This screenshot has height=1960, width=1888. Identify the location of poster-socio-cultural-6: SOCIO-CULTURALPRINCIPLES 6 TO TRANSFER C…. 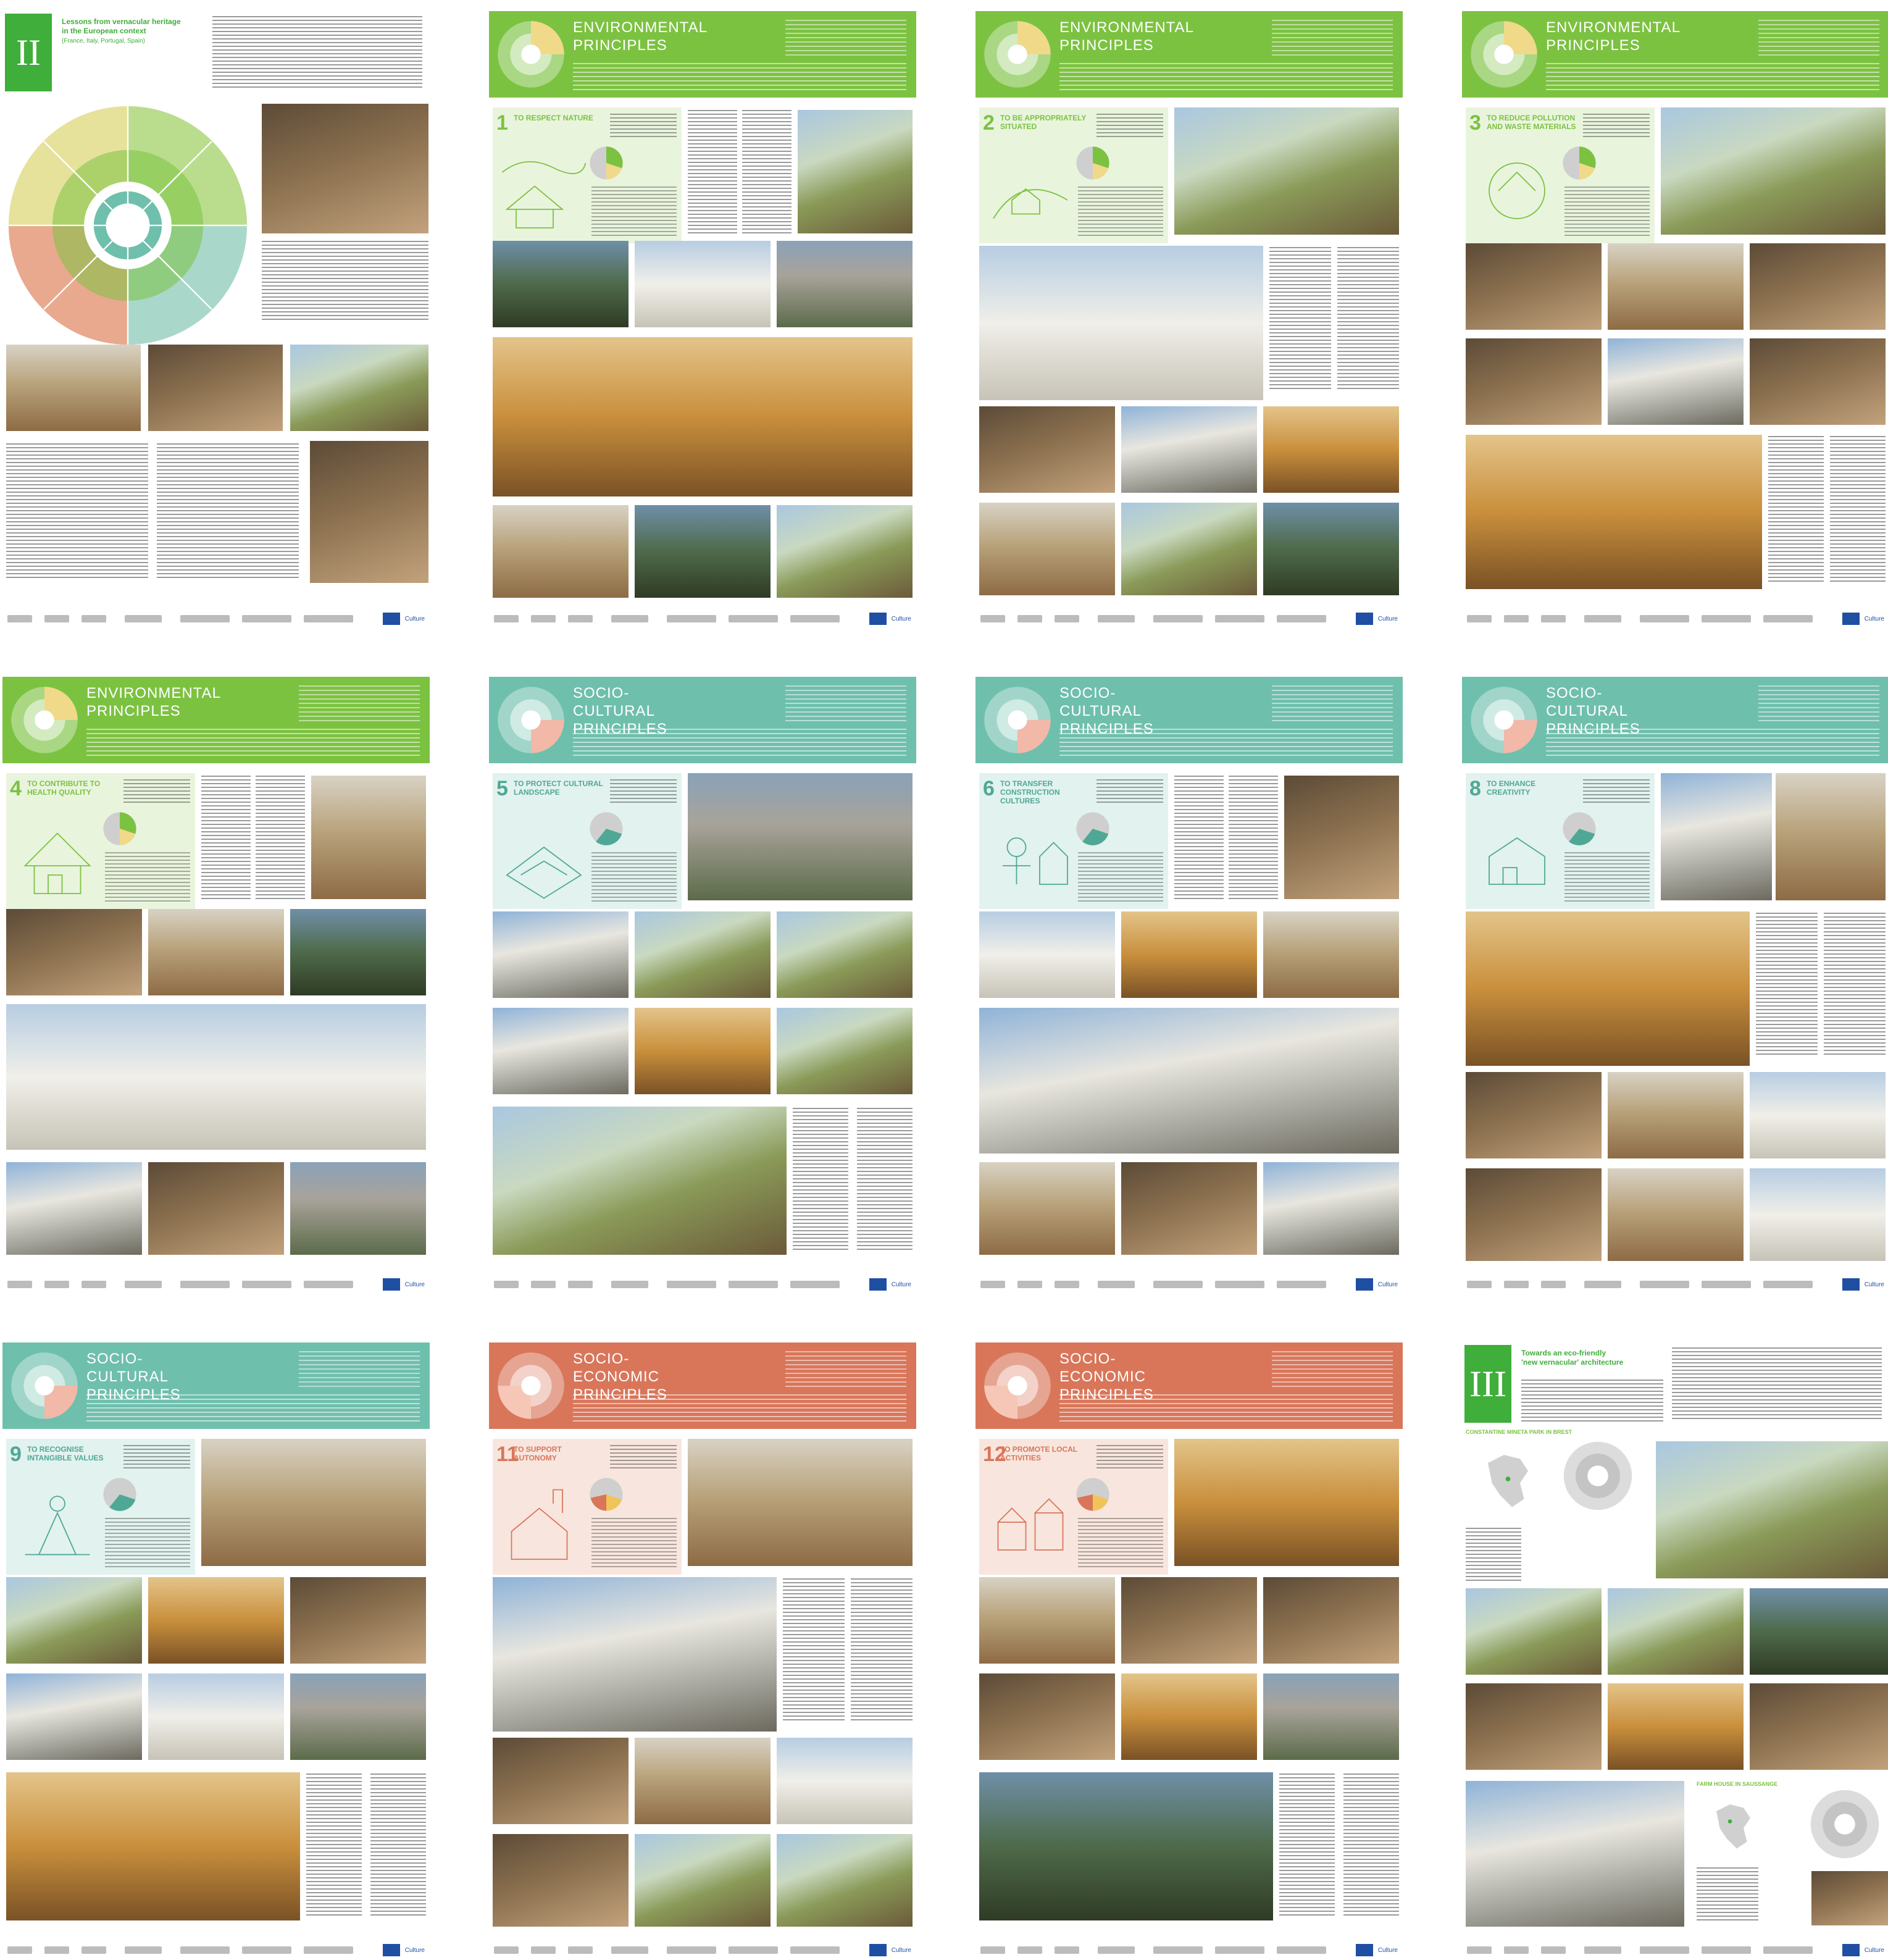
(1189, 986).